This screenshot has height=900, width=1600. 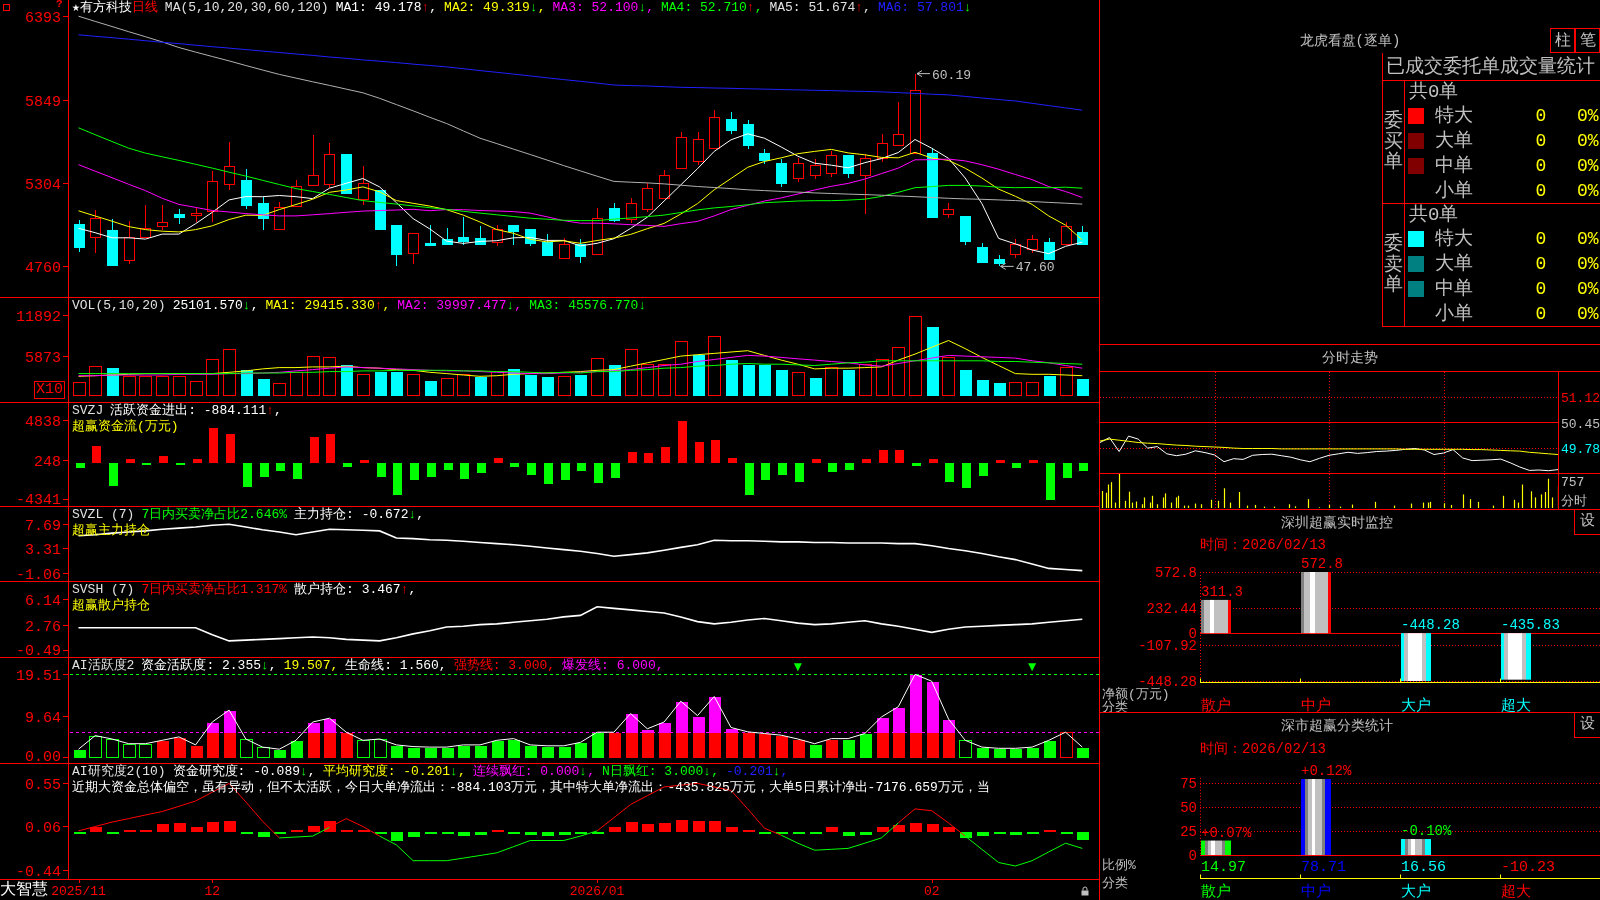 What do you see at coordinates (43, 102) in the screenshot?
I see `axis-tick-label: 5849` at bounding box center [43, 102].